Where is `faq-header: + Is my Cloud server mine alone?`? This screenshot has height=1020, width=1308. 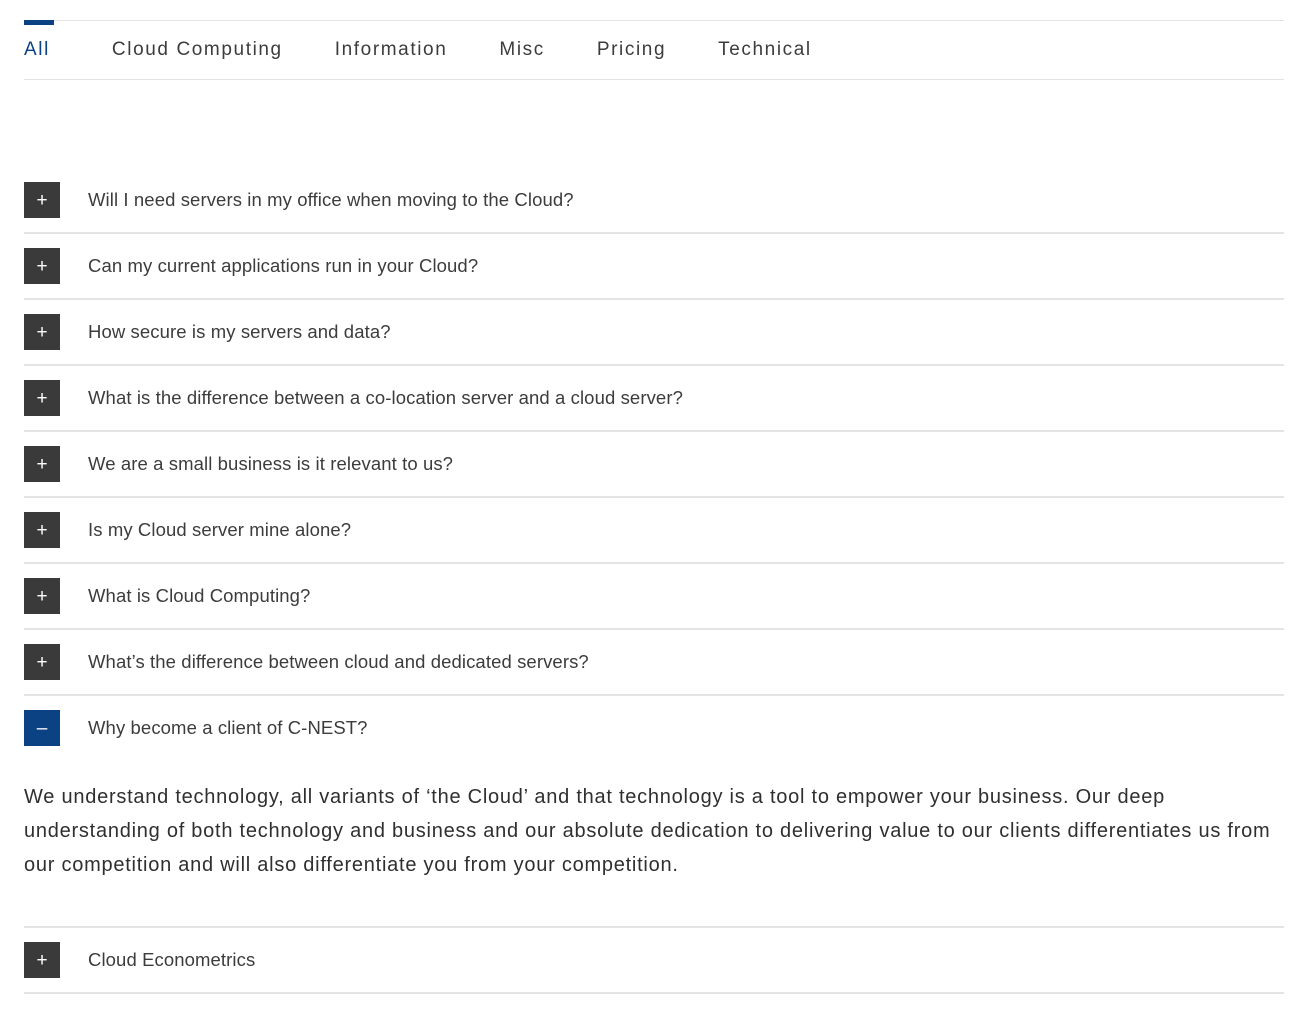
faq-header: + Is my Cloud server mine alone? is located at coordinates (654, 530).